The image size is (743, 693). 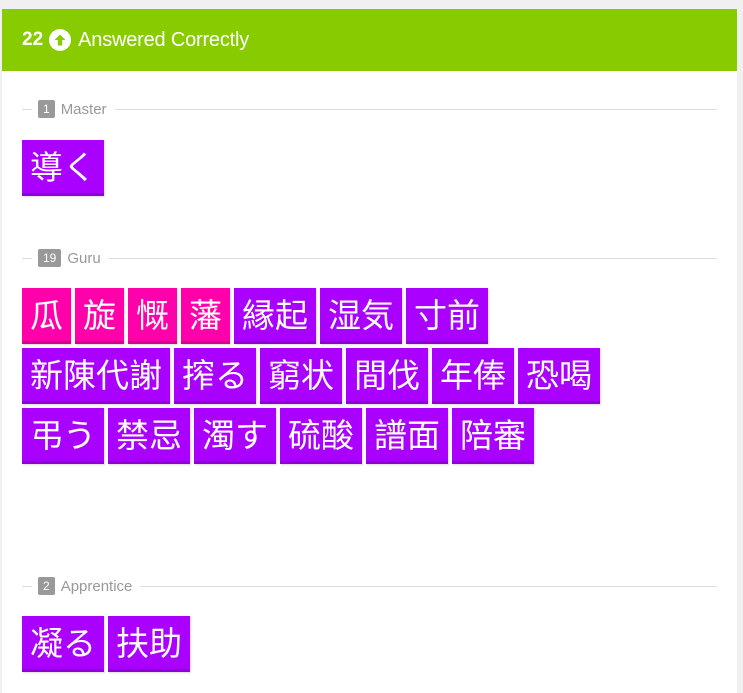 What do you see at coordinates (372, 170) in the screenshot?
I see `items-master: 導く` at bounding box center [372, 170].